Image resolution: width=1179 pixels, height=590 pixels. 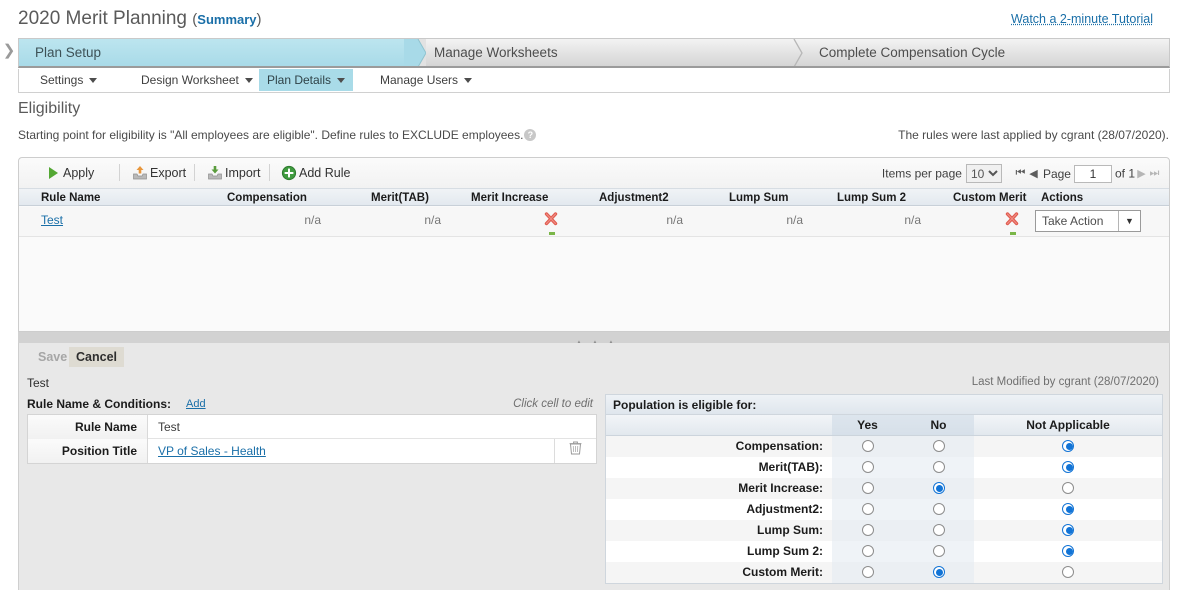 What do you see at coordinates (1129, 221) in the screenshot?
I see `chevron-down-icon: ▼` at bounding box center [1129, 221].